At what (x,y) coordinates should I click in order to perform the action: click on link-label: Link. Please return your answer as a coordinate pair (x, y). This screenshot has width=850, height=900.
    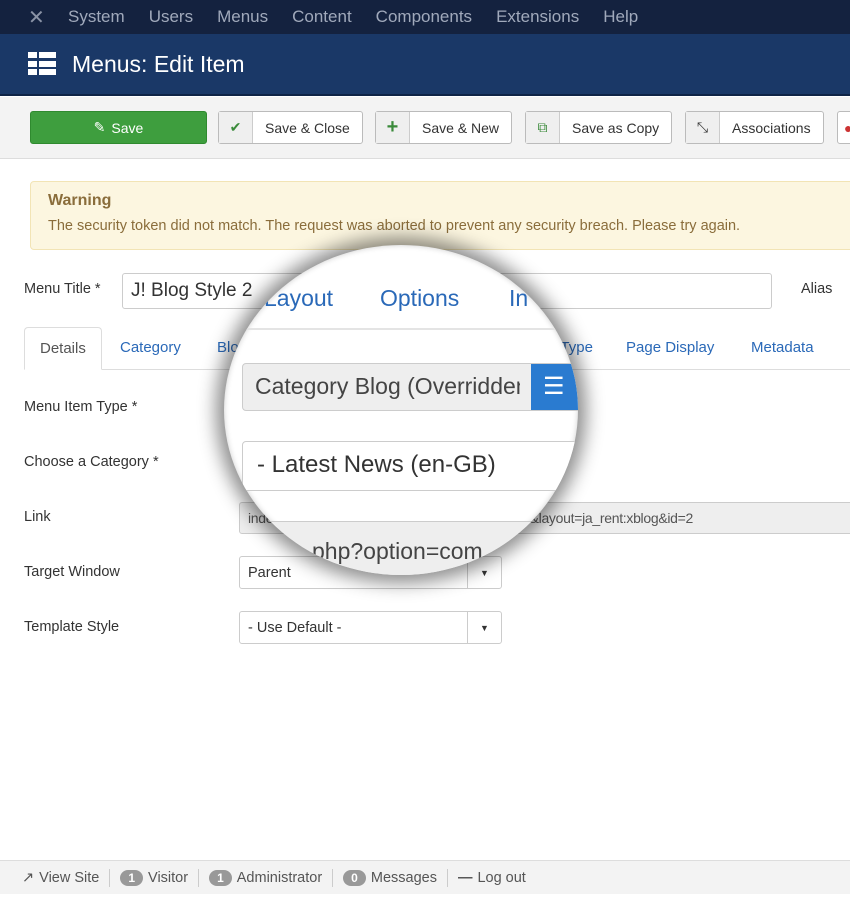
    Looking at the image, I should click on (37, 517).